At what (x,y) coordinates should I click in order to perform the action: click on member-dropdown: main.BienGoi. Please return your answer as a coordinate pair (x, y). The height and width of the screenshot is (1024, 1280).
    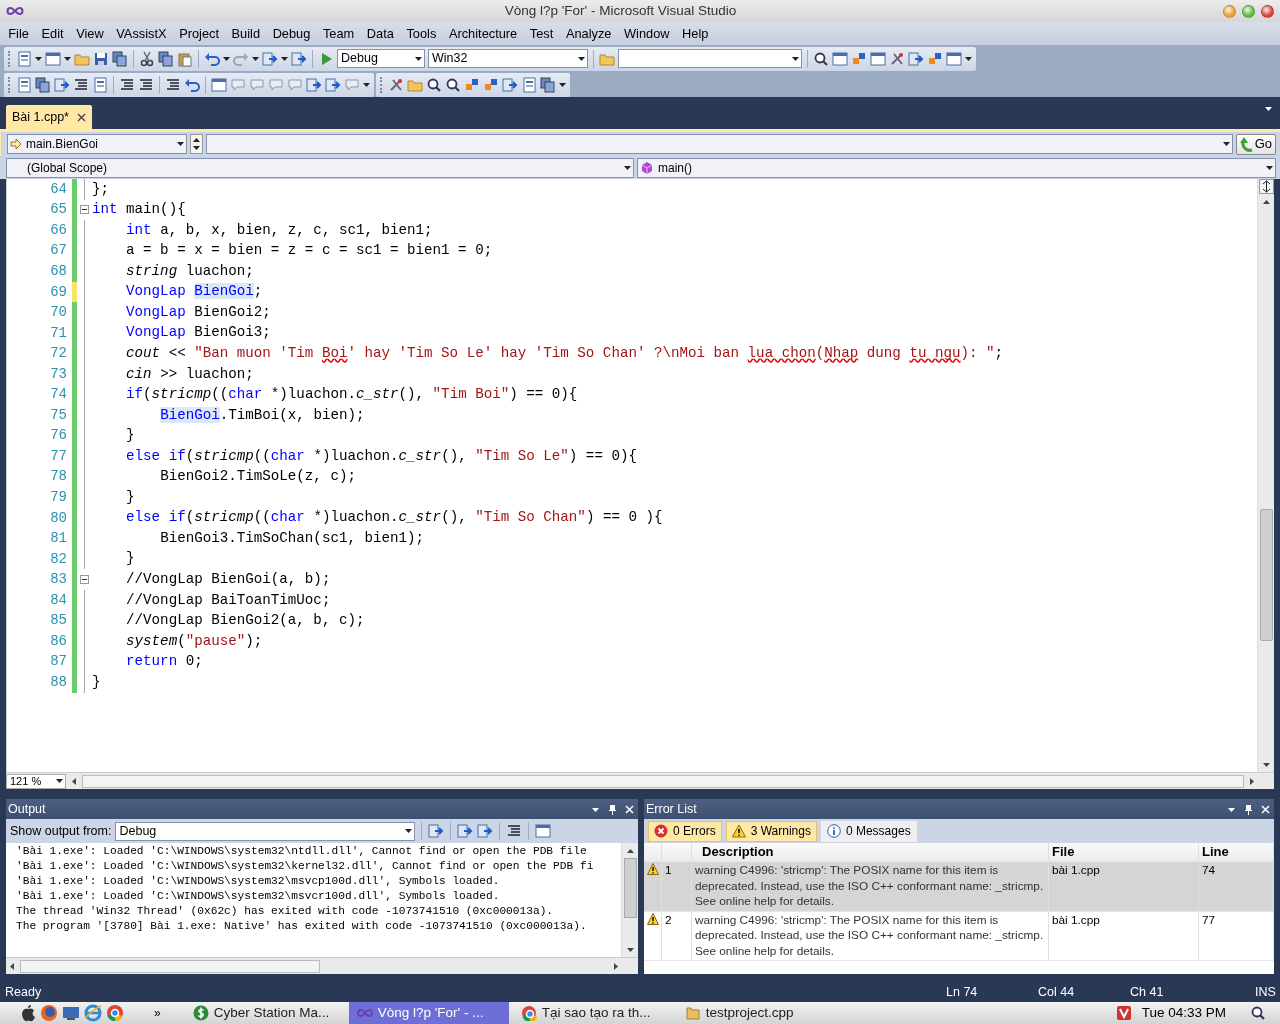
    Looking at the image, I should click on (97, 144).